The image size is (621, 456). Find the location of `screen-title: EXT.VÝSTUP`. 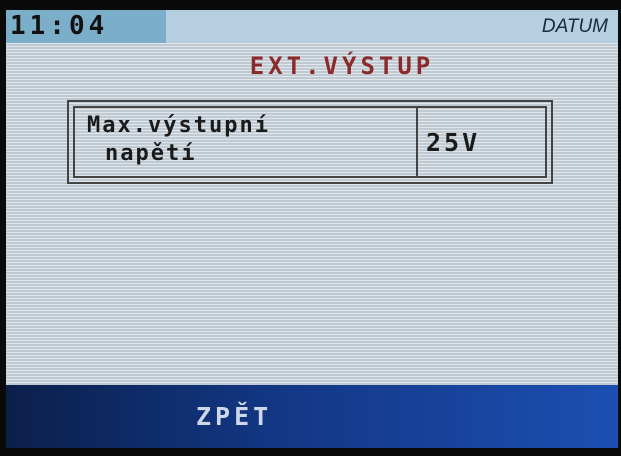

screen-title: EXT.VÝSTUP is located at coordinates (342, 66).